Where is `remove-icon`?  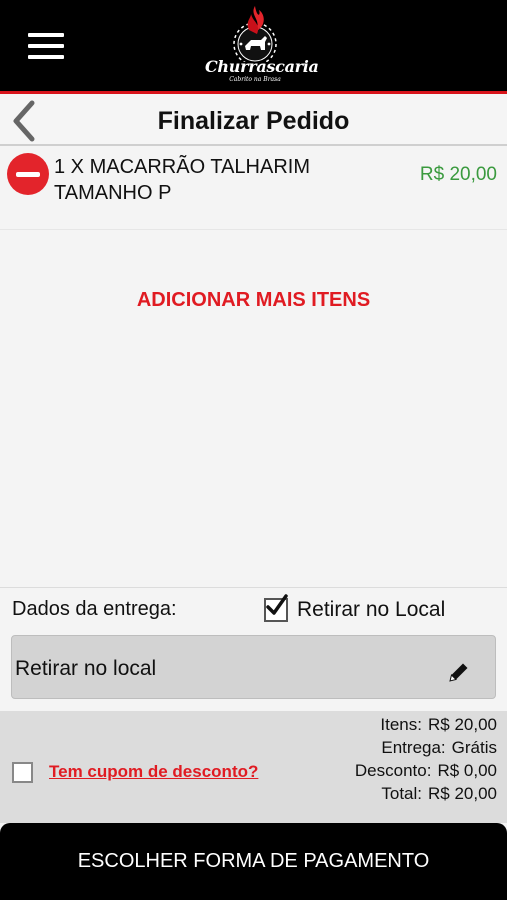
remove-icon is located at coordinates (28, 174).